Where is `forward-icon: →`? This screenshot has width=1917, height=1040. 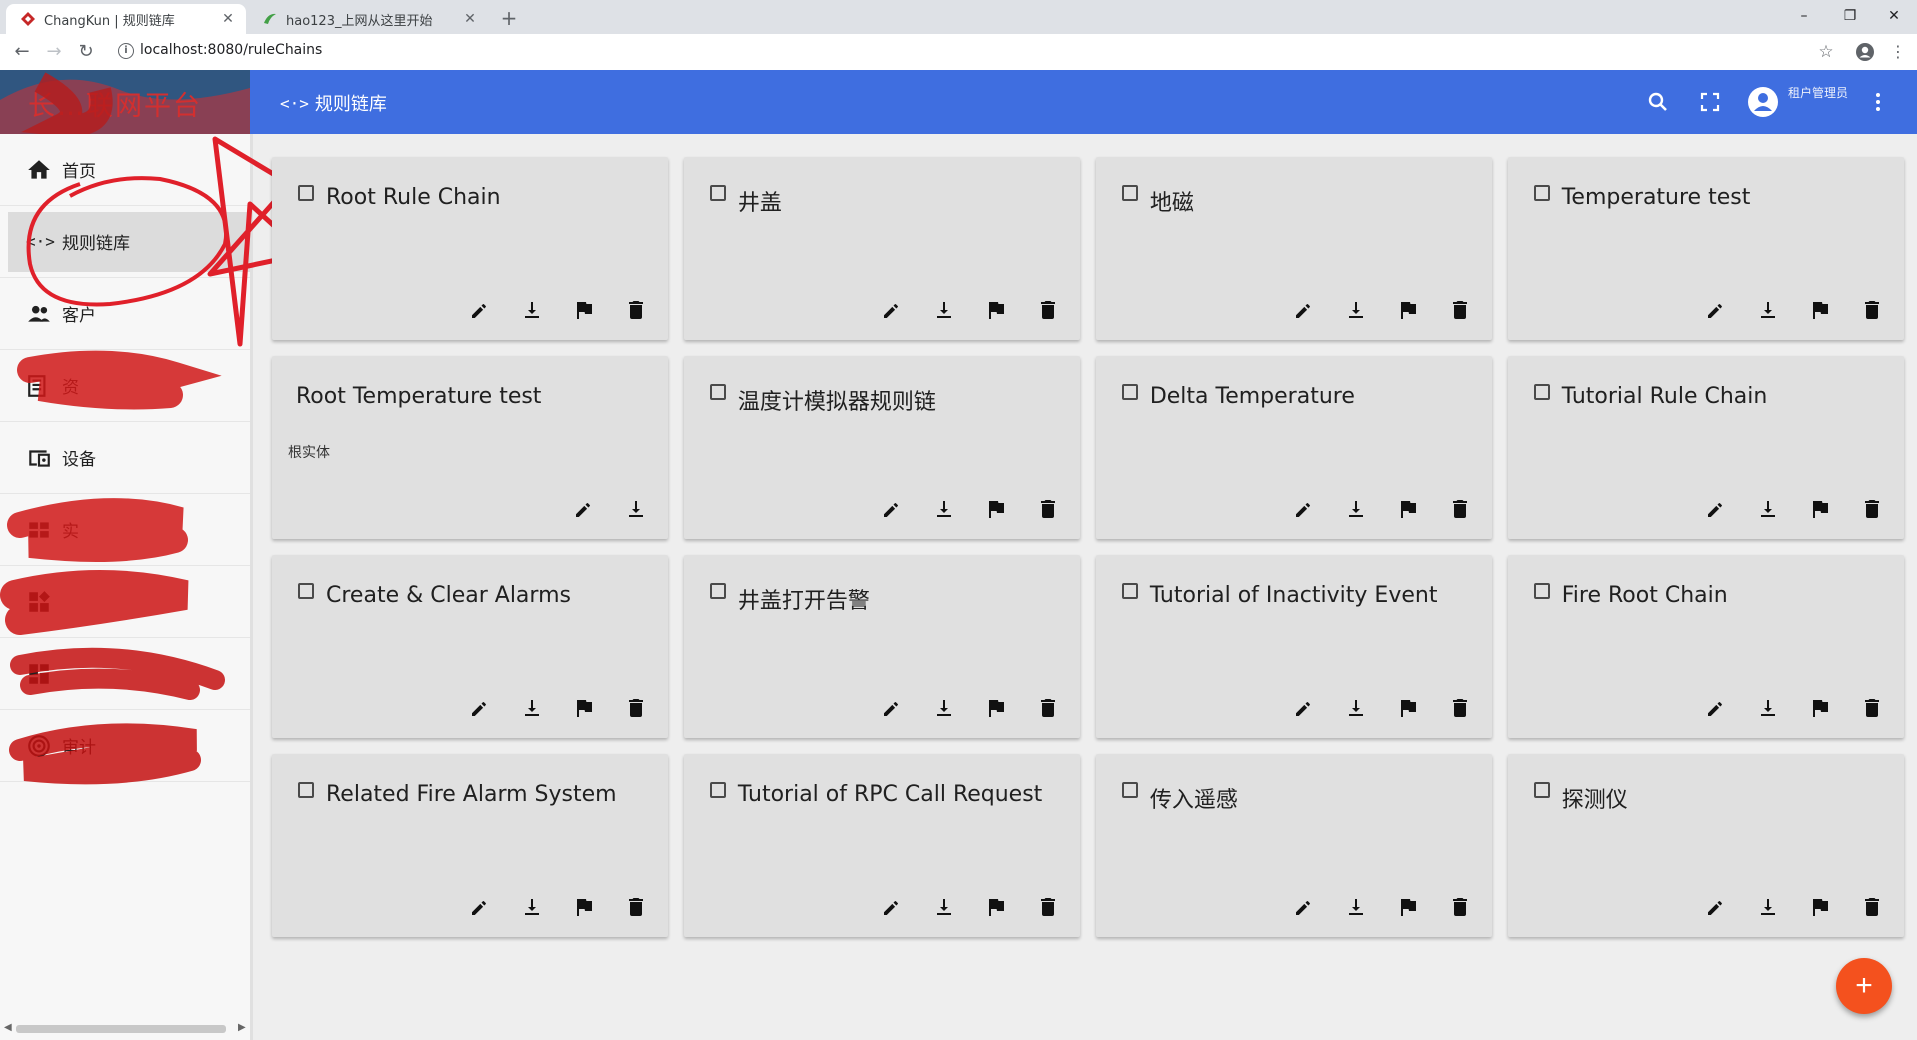
forward-icon: → is located at coordinates (54, 52).